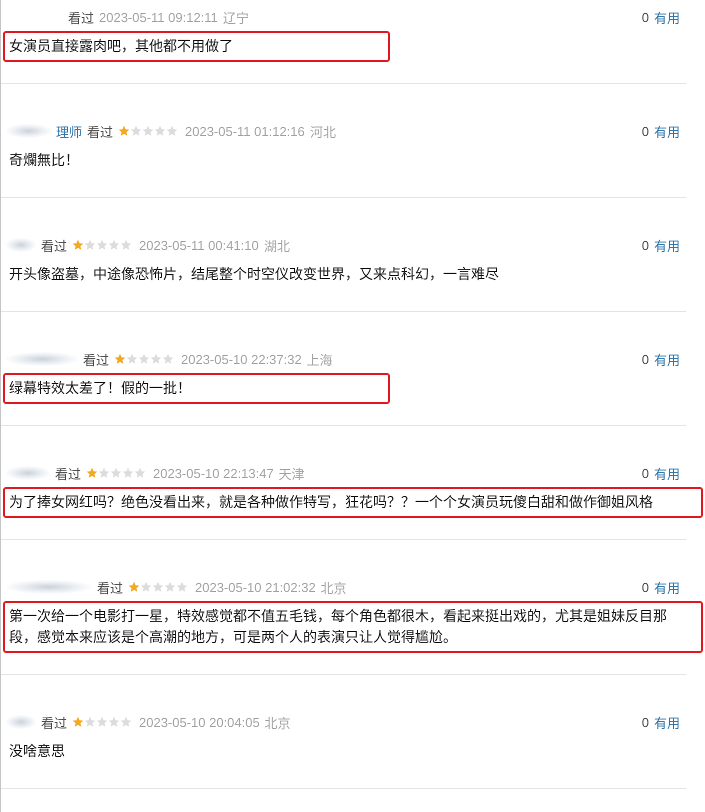  I want to click on review-date: 2023-05-11 01:12:16, so click(245, 131).